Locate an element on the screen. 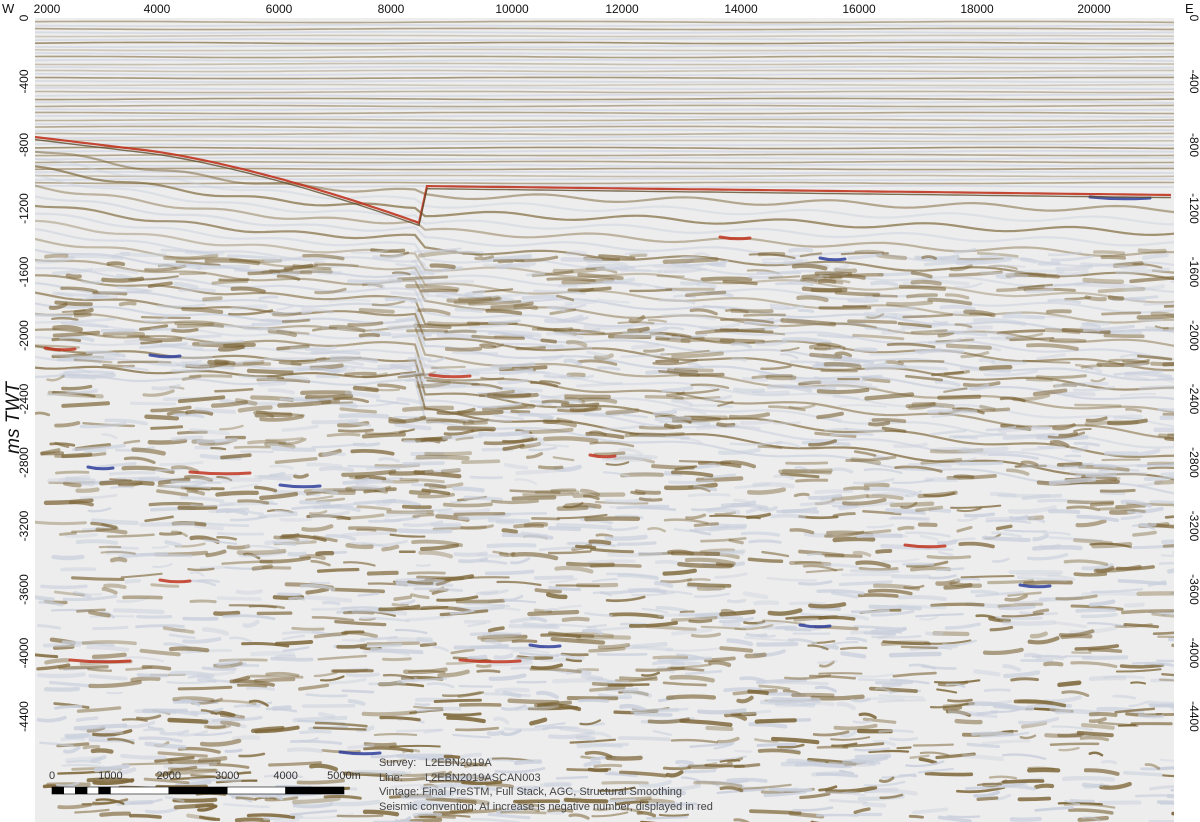 This screenshot has width=1200, height=822. y-tick-label-right: -3200 is located at coordinates (1193, 526).